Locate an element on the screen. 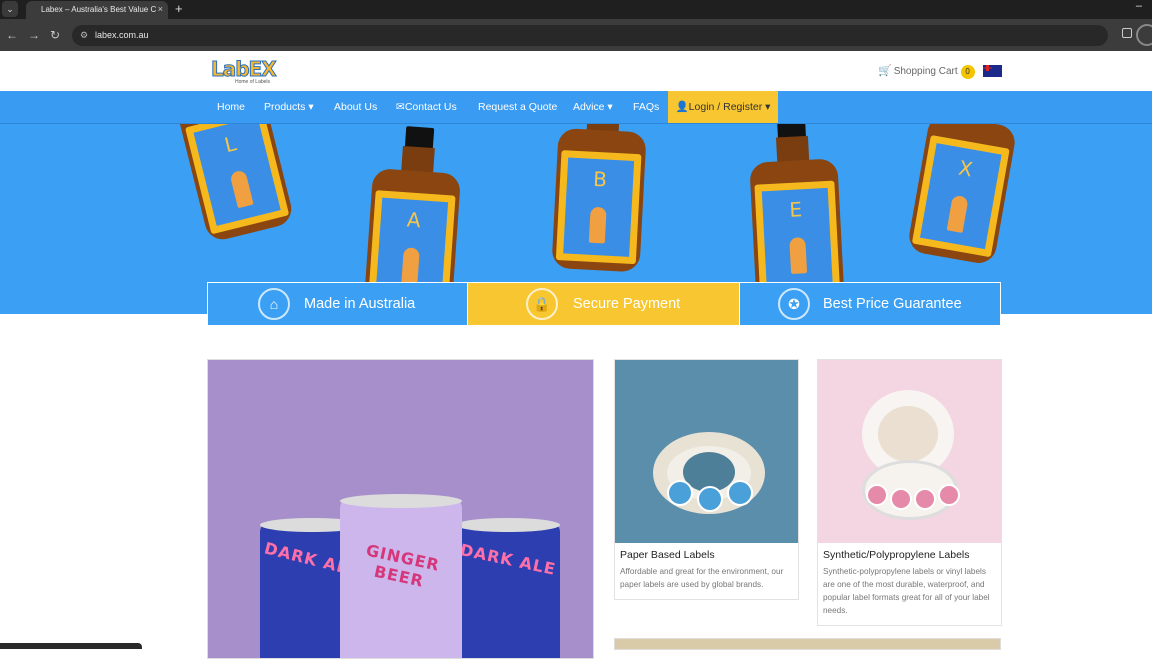  envelope-icon: ✉ is located at coordinates (400, 107).